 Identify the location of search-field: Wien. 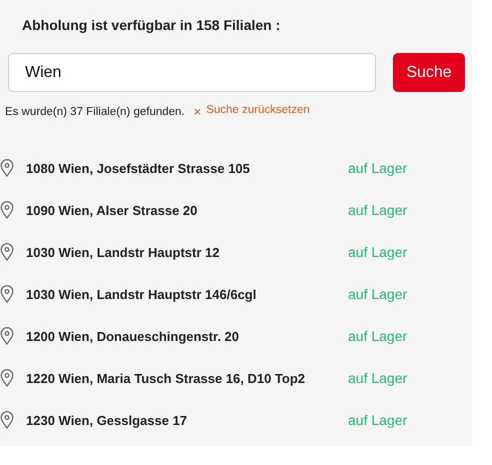
(192, 72).